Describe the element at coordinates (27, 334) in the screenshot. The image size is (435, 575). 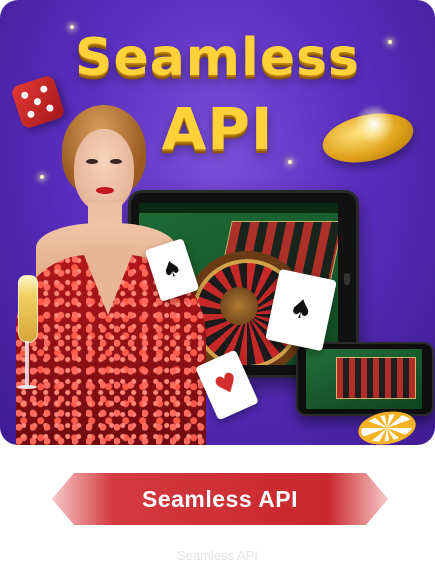
I see `champagne-glass-icon` at that location.